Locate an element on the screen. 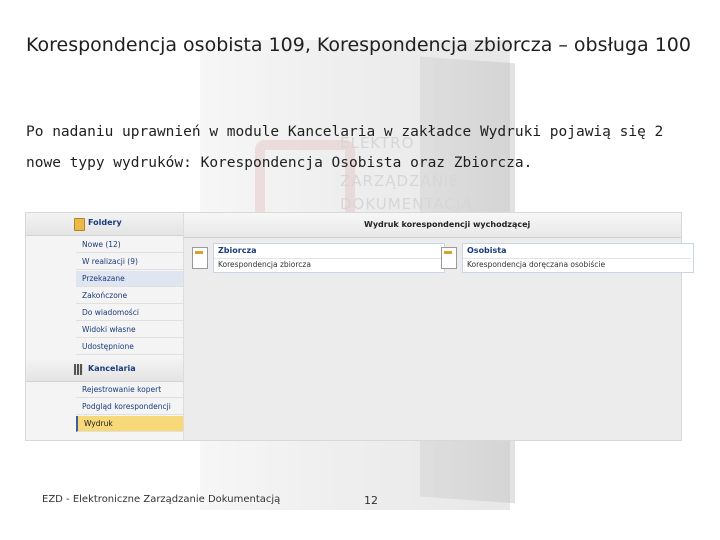 This screenshot has width=720, height=540. folder-icon is located at coordinates (79, 224).